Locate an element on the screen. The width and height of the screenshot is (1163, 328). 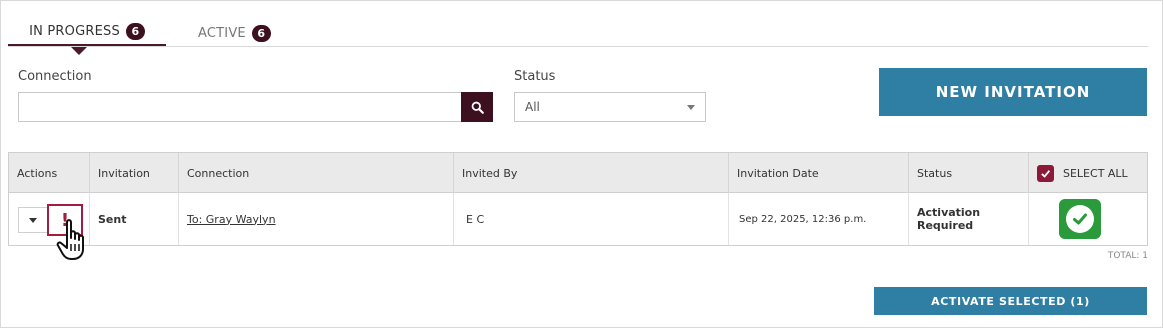
header-invitation-date: Invitation Date is located at coordinates (819, 173).